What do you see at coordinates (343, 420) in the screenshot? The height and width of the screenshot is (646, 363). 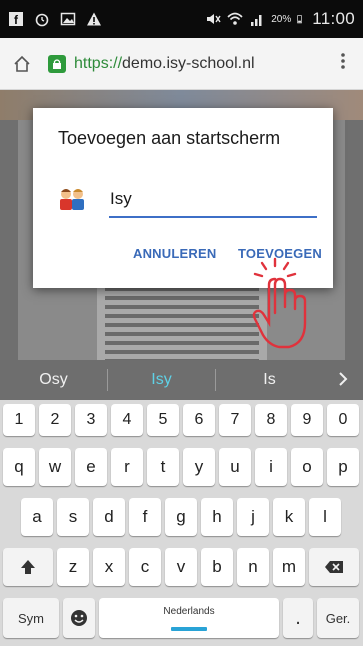 I see `key-0: 0` at bounding box center [343, 420].